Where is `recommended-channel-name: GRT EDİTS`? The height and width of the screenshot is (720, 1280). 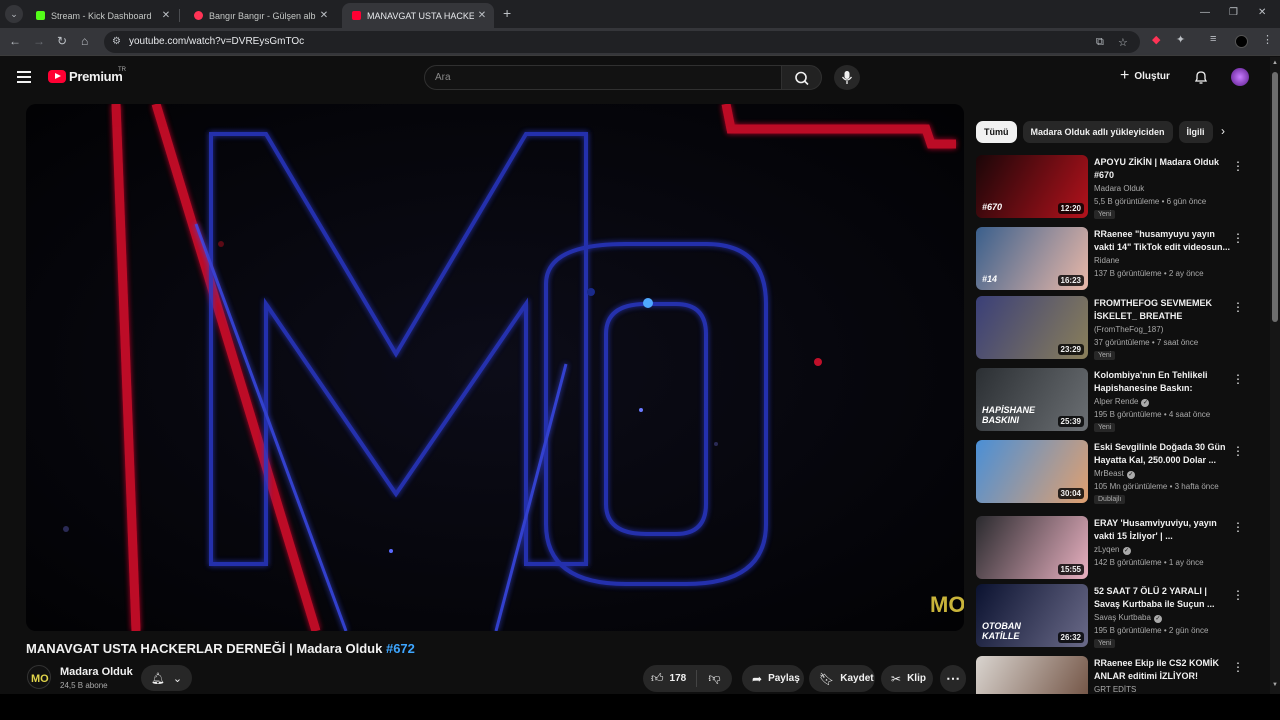 recommended-channel-name: GRT EDİTS is located at coordinates (1115, 689).